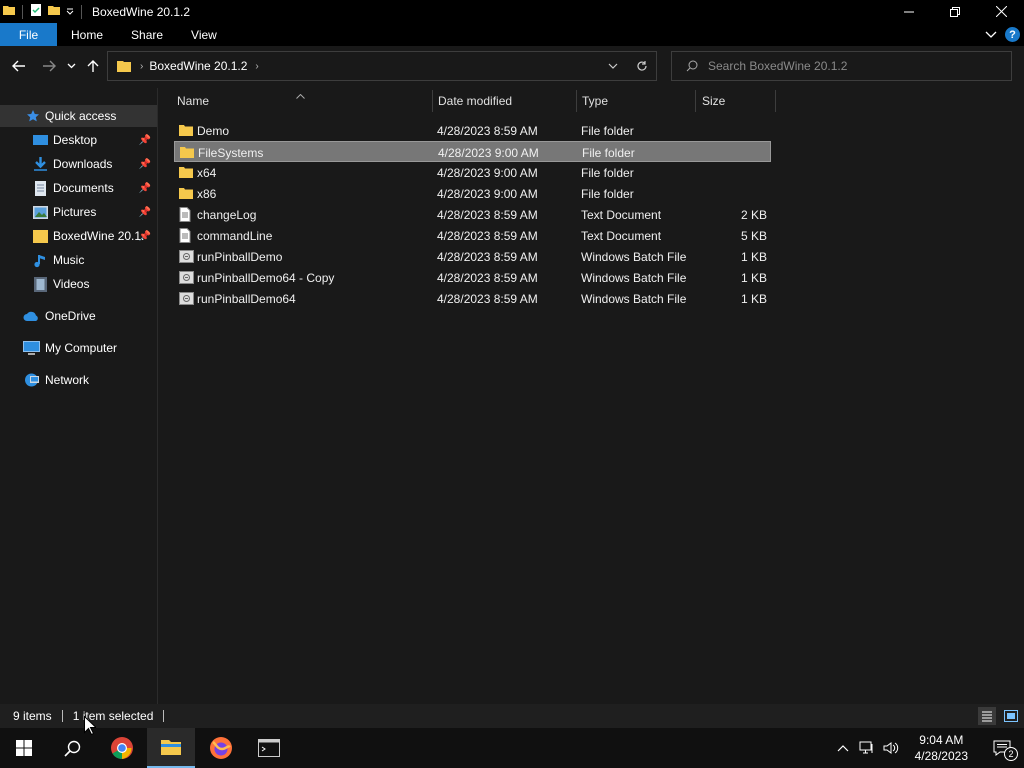  I want to click on tab-view: View, so click(204, 34).